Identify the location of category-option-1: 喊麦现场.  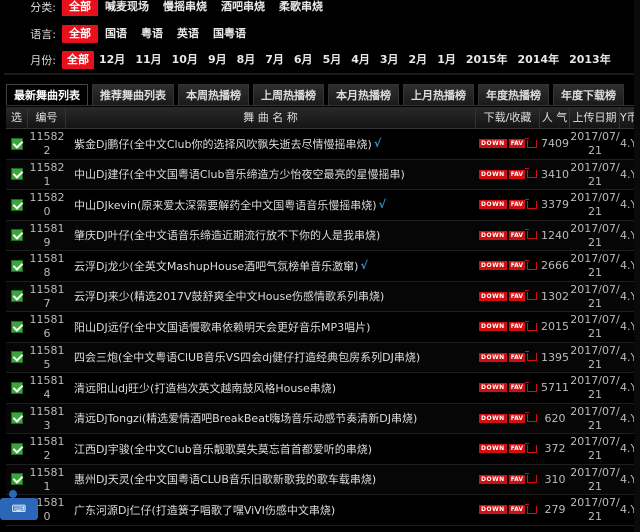
(127, 8).